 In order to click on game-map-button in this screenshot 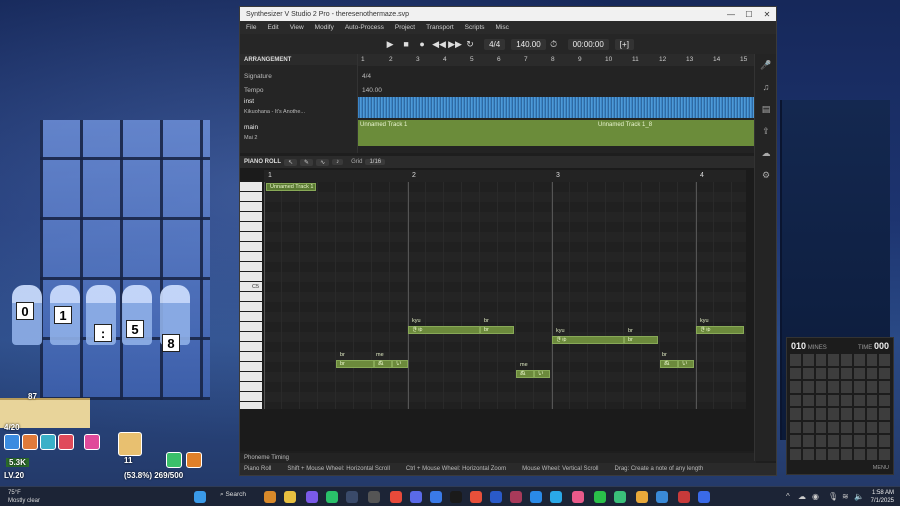, I will do `click(174, 460)`.